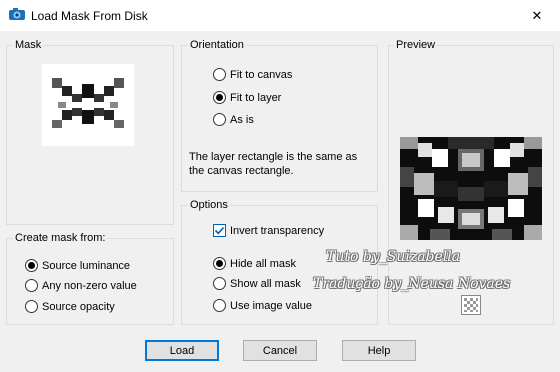 The image size is (560, 372). I want to click on app-icon, so click(17, 14).